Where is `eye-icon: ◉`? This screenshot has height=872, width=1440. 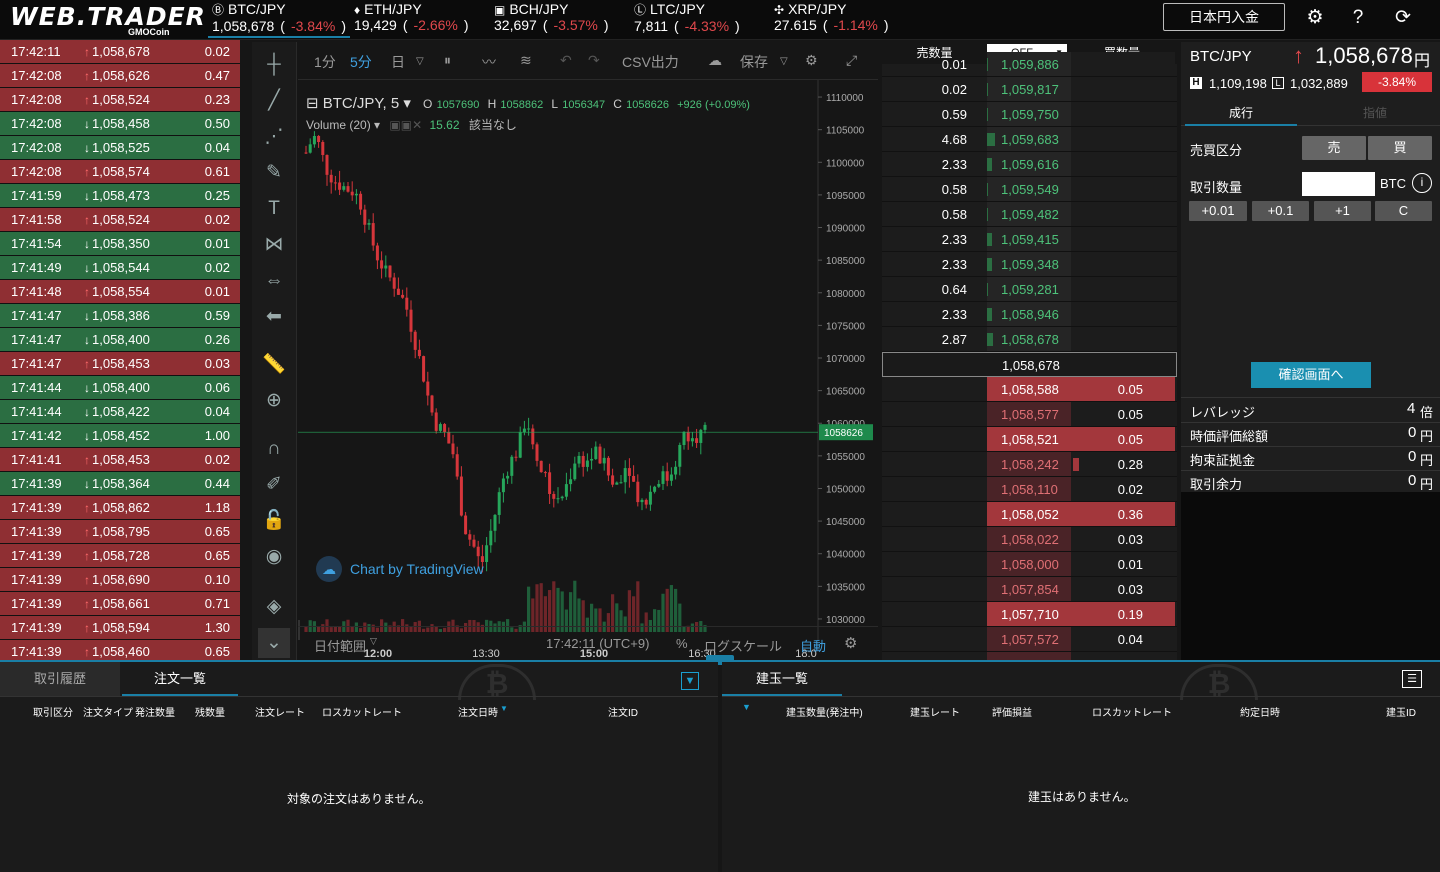
eye-icon: ◉ is located at coordinates (274, 557).